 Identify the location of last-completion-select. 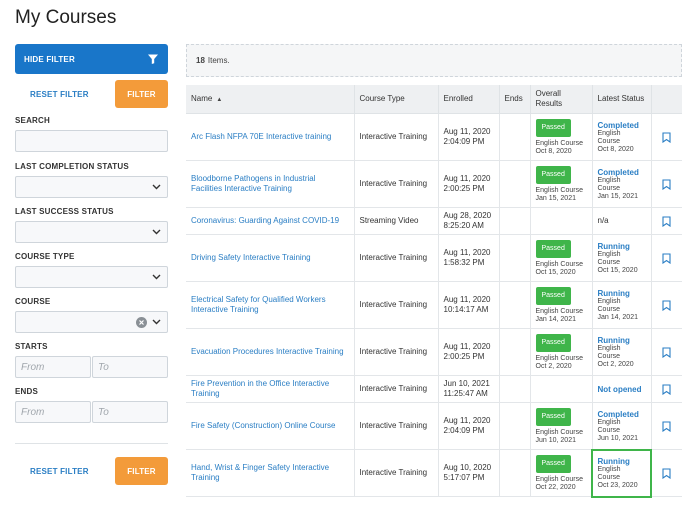
(91, 187).